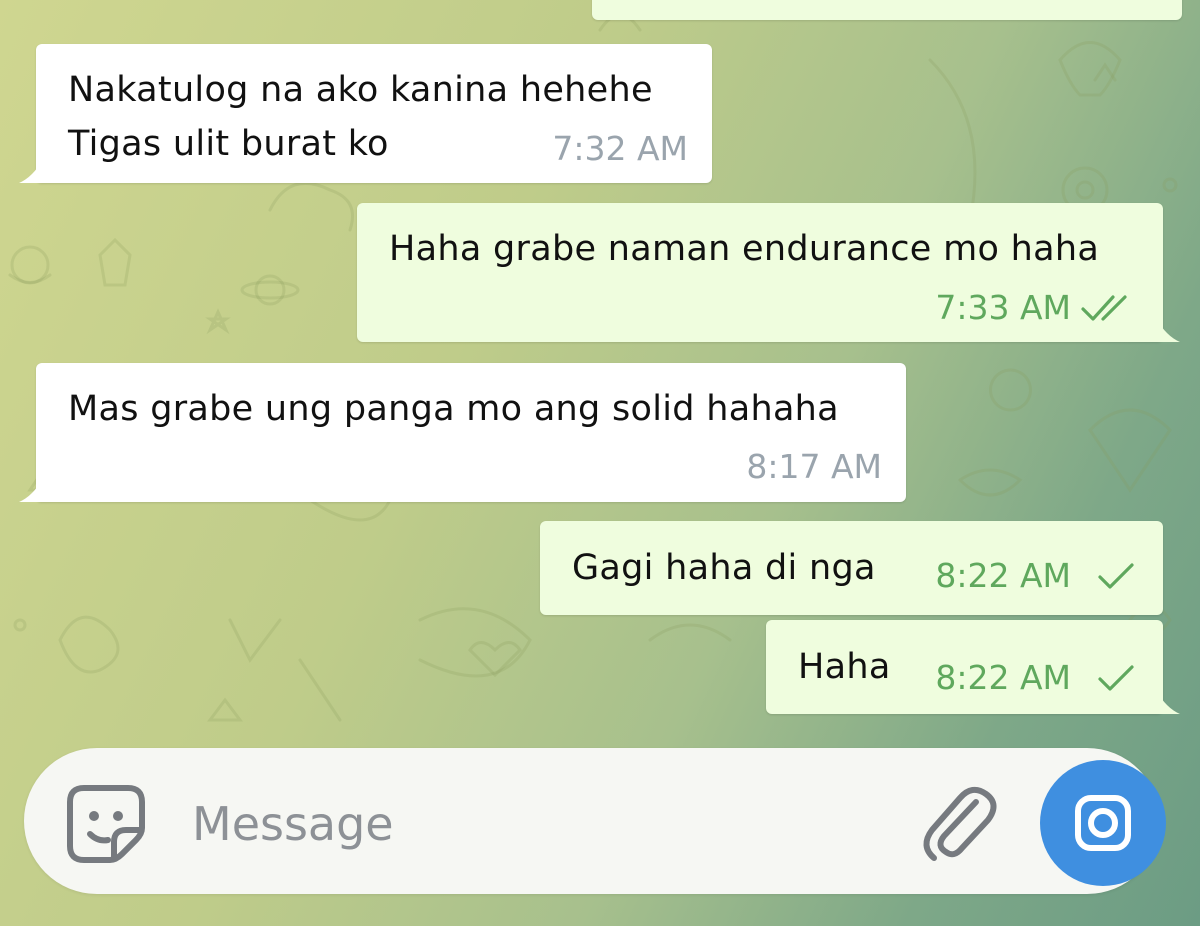 The height and width of the screenshot is (926, 1200). What do you see at coordinates (453, 409) in the screenshot?
I see `message-text-line: Mas grabe ung panga mo ang solid hahaha` at bounding box center [453, 409].